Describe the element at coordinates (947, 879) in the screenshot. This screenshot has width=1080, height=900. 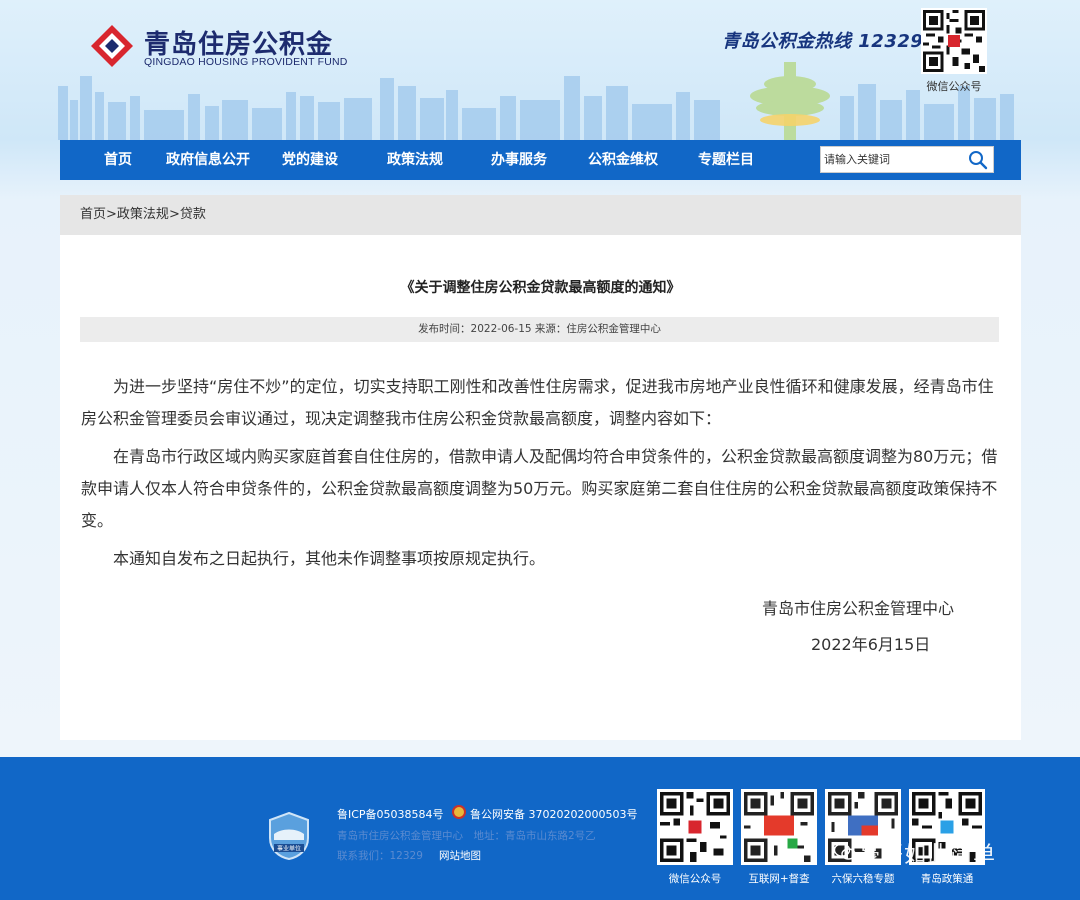
I see `qr-caption: 青岛政策通` at that location.